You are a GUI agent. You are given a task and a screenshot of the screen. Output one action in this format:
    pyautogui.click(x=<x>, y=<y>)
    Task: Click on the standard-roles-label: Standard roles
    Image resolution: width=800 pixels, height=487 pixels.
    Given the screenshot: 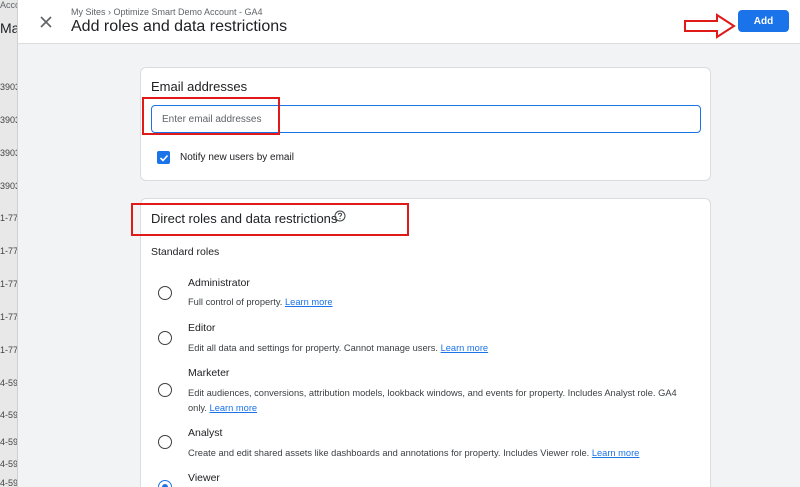 What is the action you would take?
    pyautogui.click(x=185, y=252)
    